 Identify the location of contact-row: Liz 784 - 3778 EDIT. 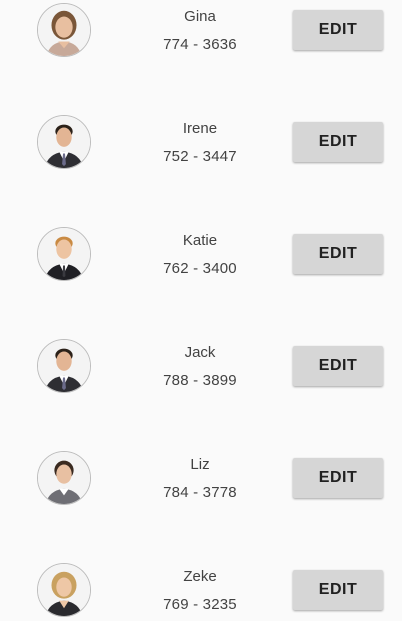
(201, 483).